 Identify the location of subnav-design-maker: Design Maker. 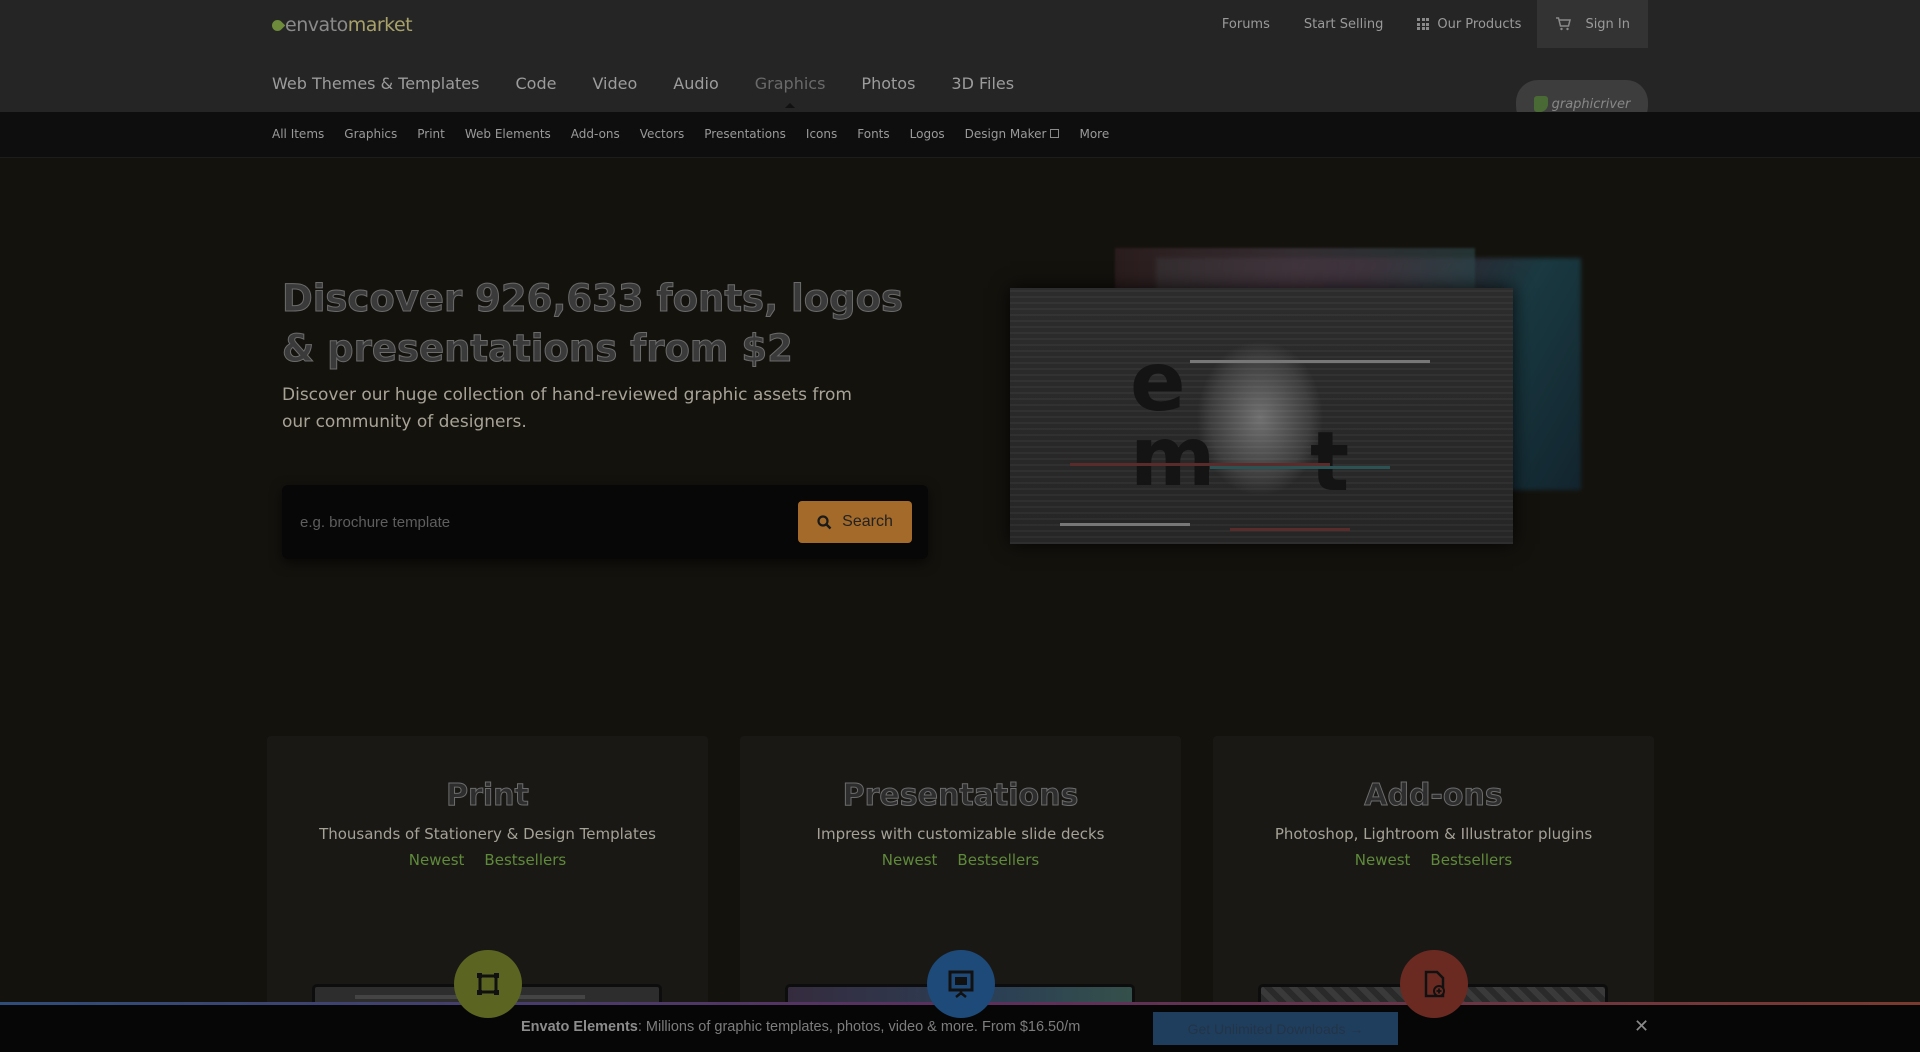
(1012, 134).